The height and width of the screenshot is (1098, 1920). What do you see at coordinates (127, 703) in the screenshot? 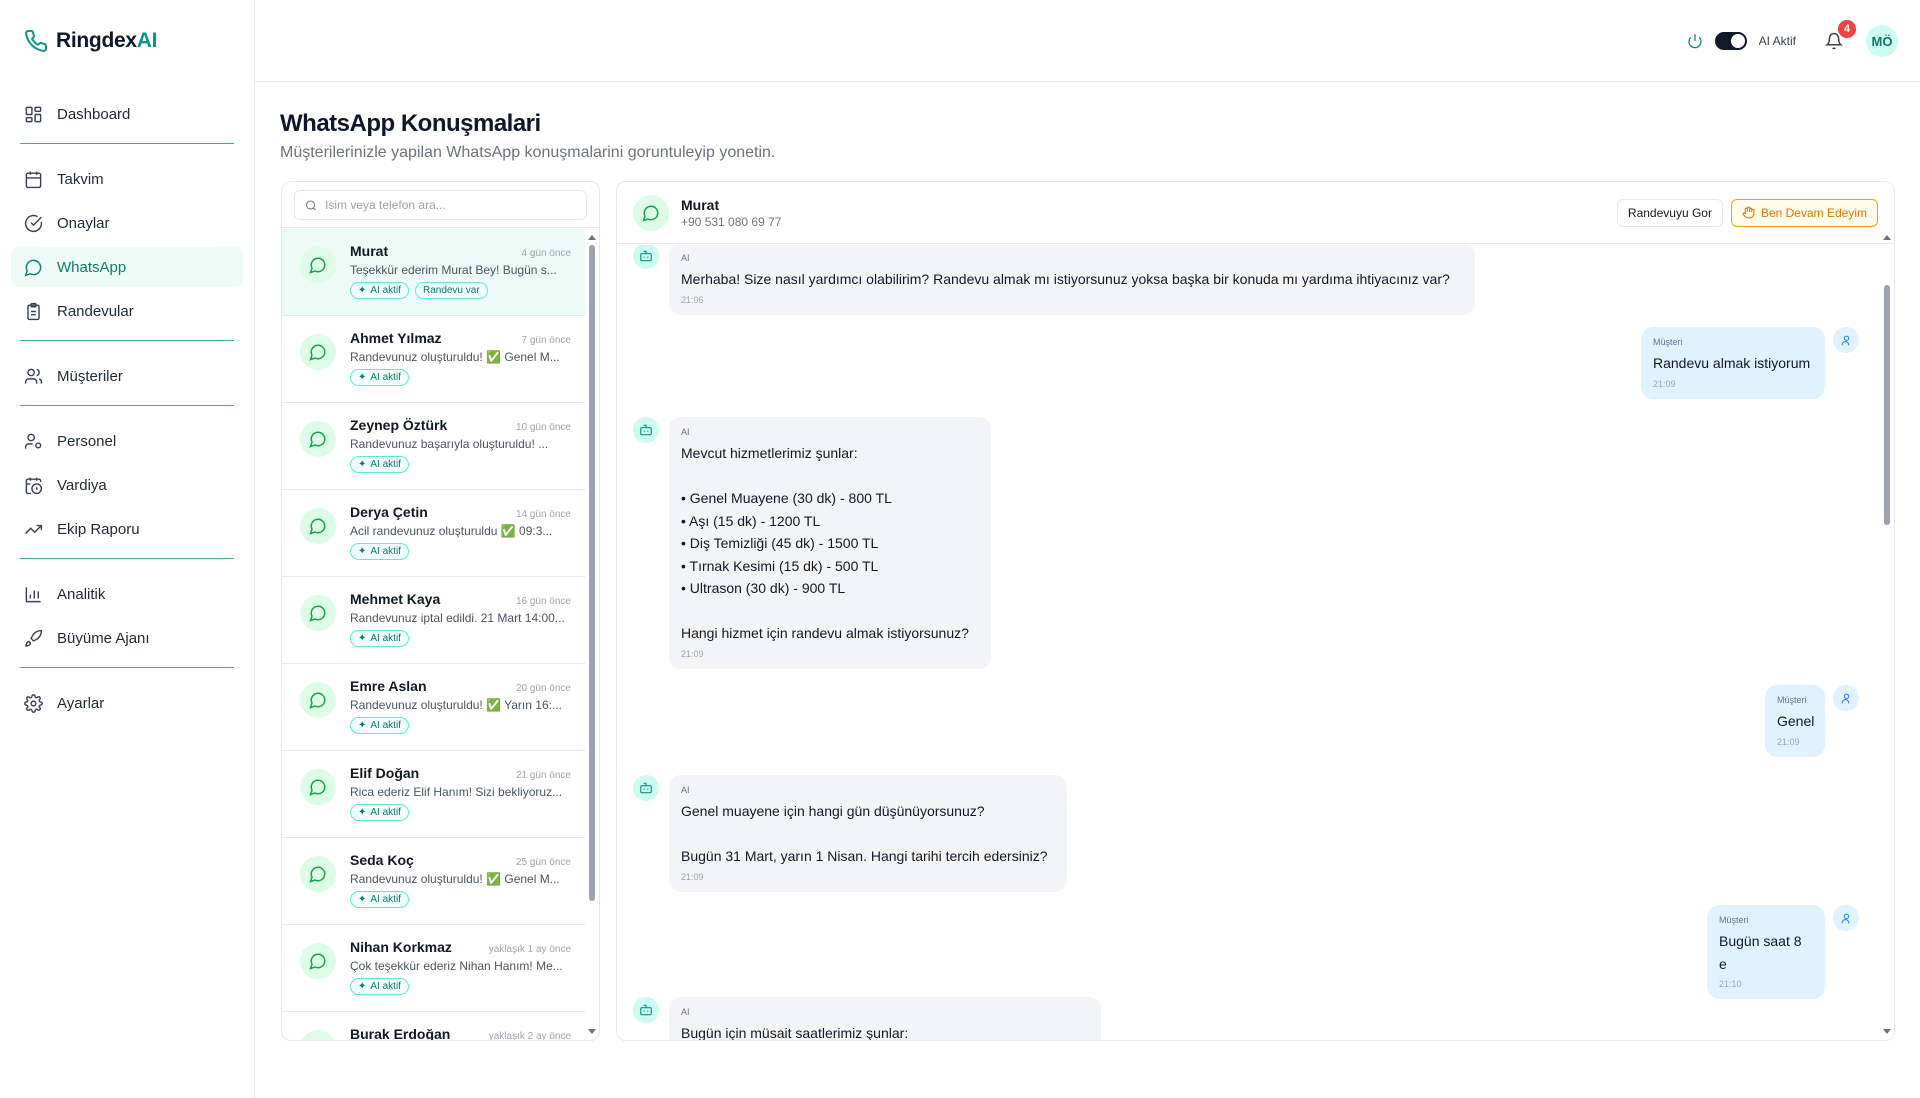
I see `sidebar-item-ayarlar: Ayarlar` at bounding box center [127, 703].